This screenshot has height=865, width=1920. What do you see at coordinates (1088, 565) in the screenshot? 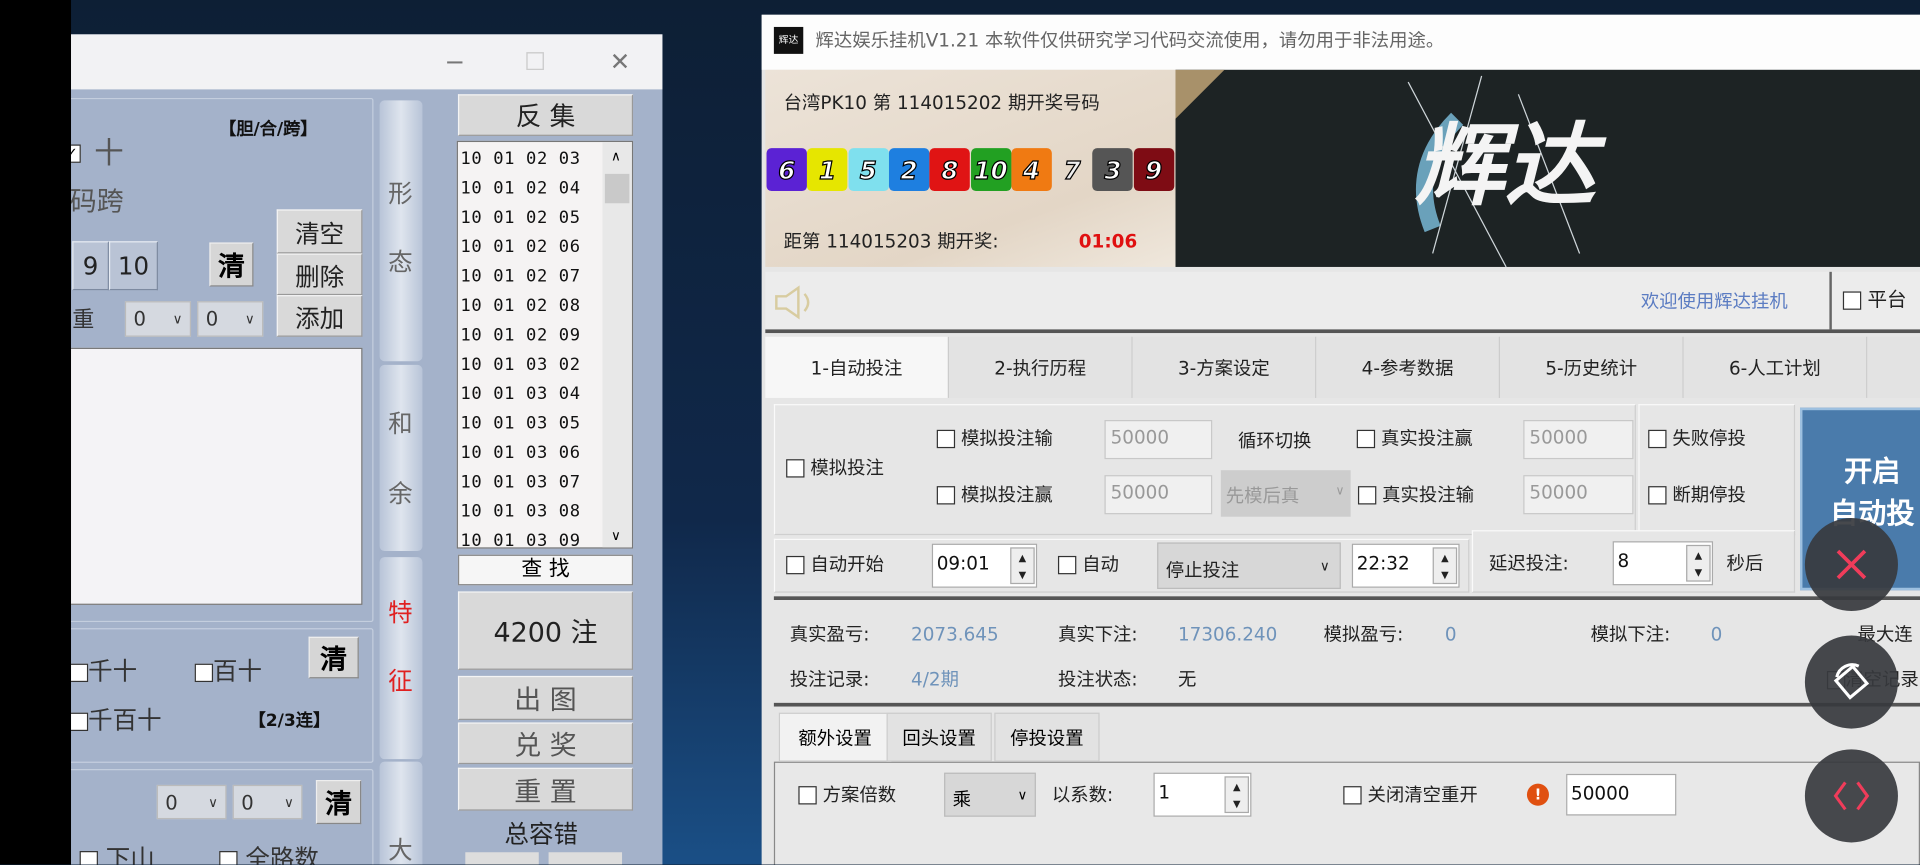
I see `auto-option: 自动` at bounding box center [1088, 565].